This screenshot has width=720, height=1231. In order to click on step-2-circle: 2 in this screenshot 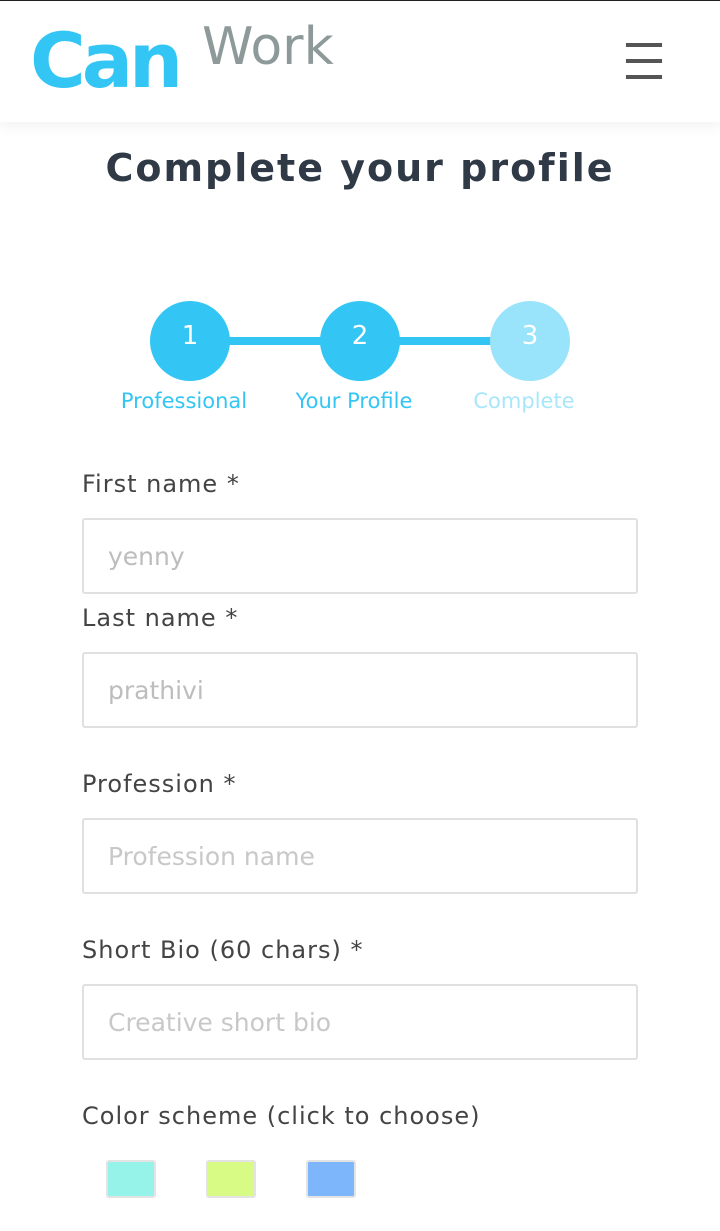, I will do `click(360, 341)`.